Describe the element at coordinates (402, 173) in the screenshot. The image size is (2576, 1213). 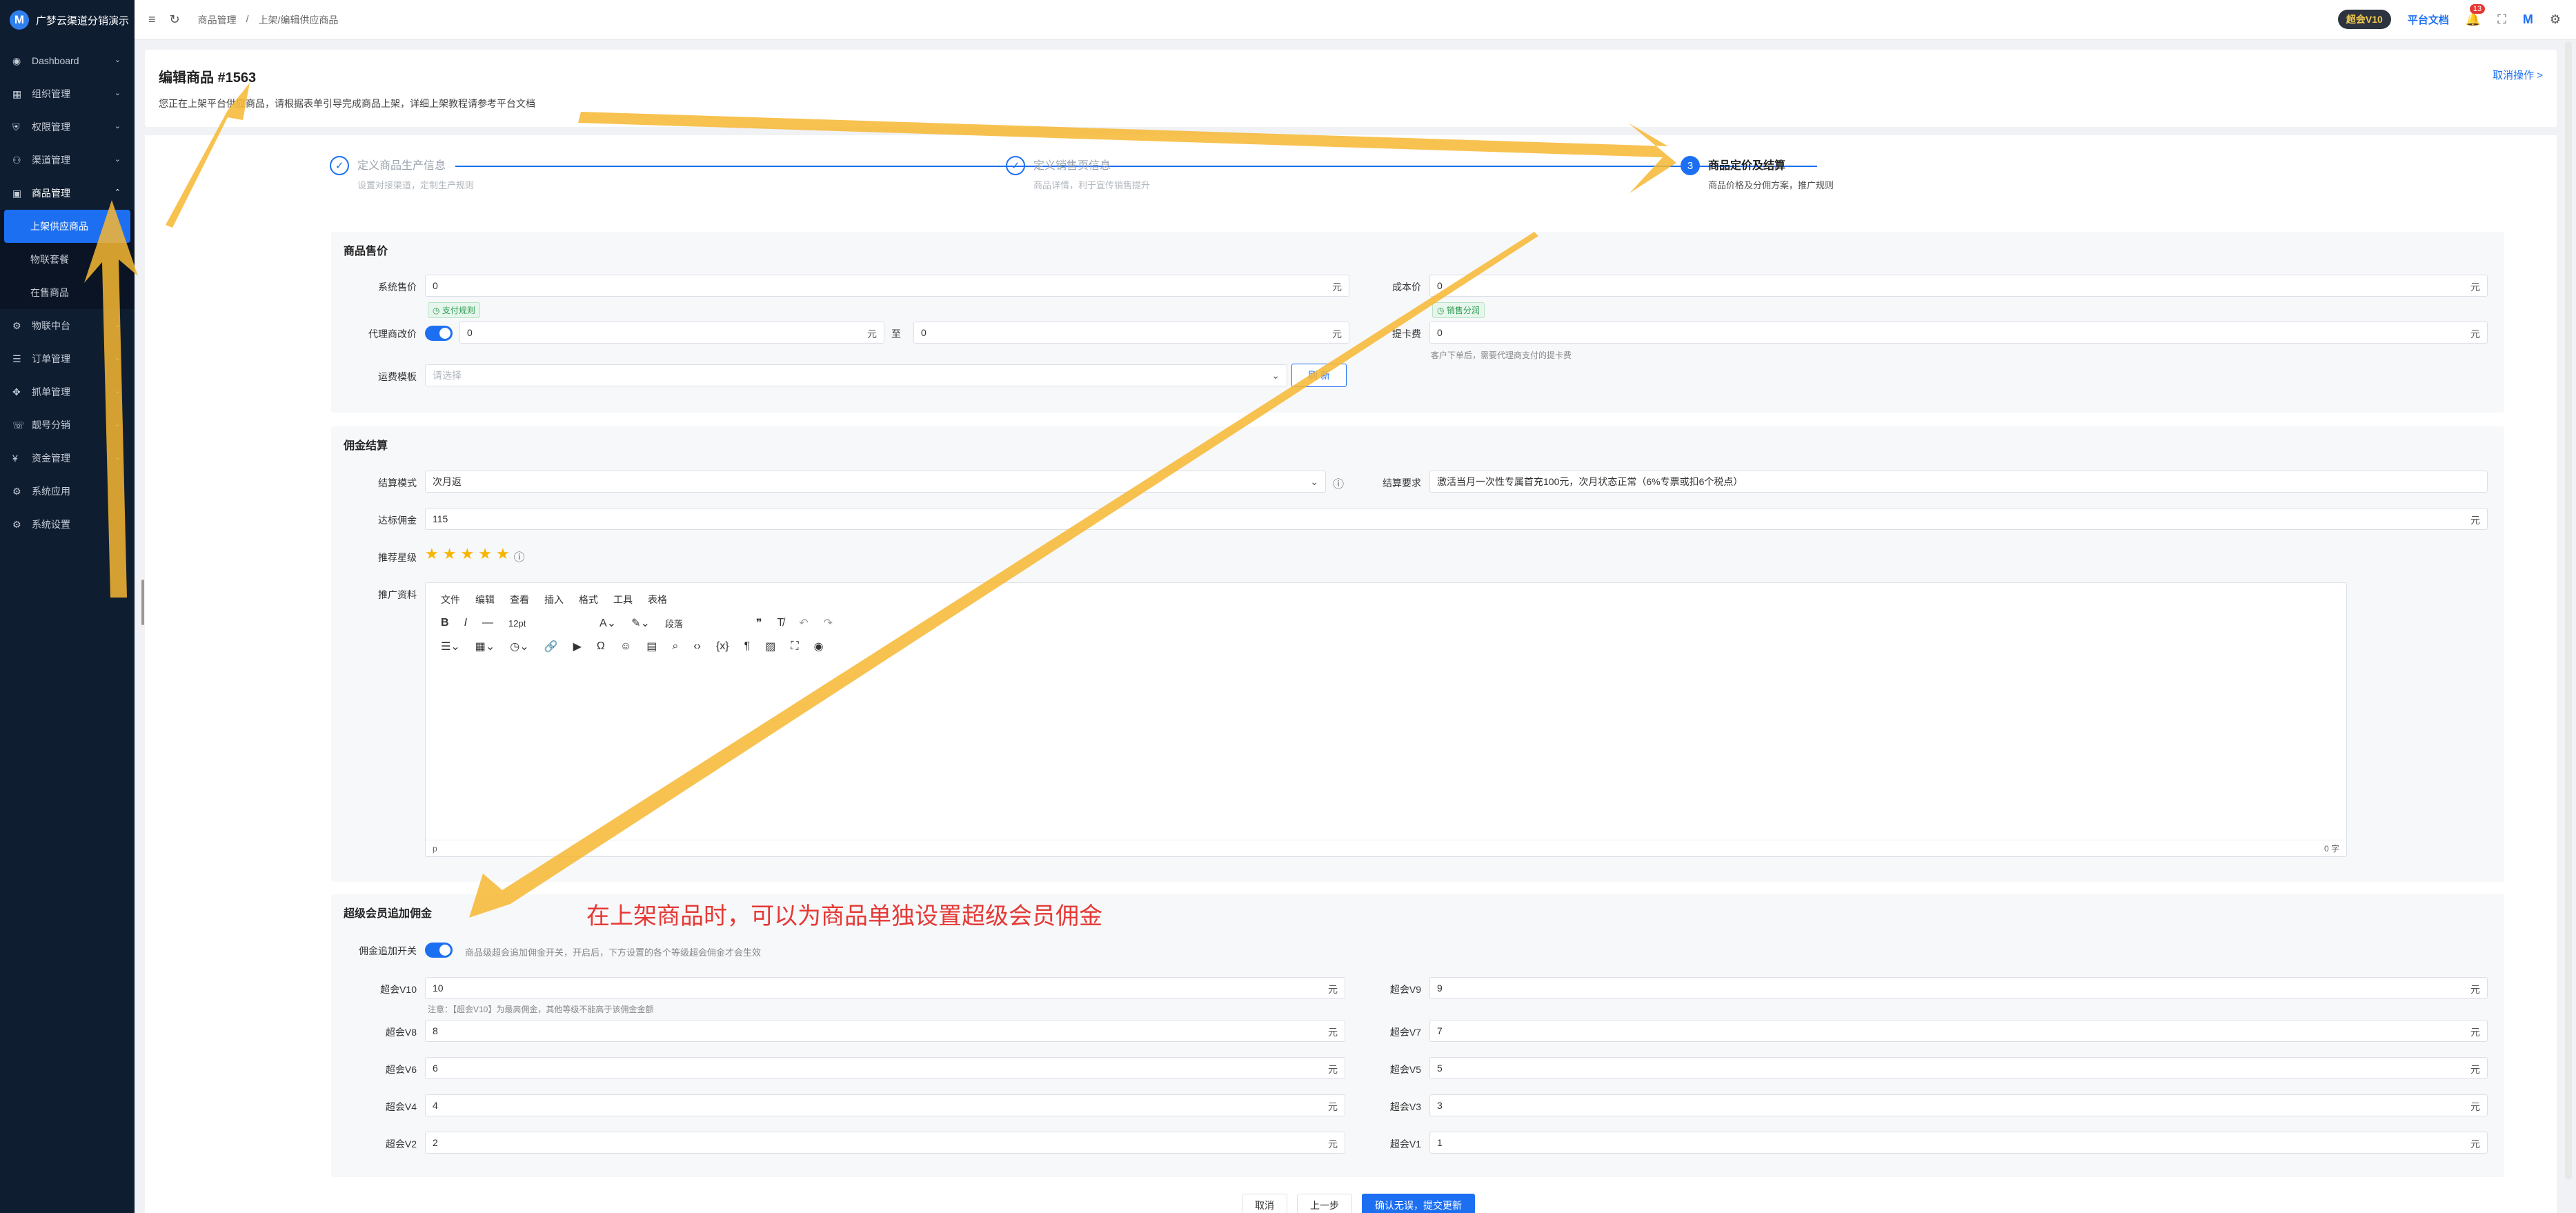
I see `step-1: ✓ 定义商品生产信息 设置对接渠道，定制生产规则` at that location.